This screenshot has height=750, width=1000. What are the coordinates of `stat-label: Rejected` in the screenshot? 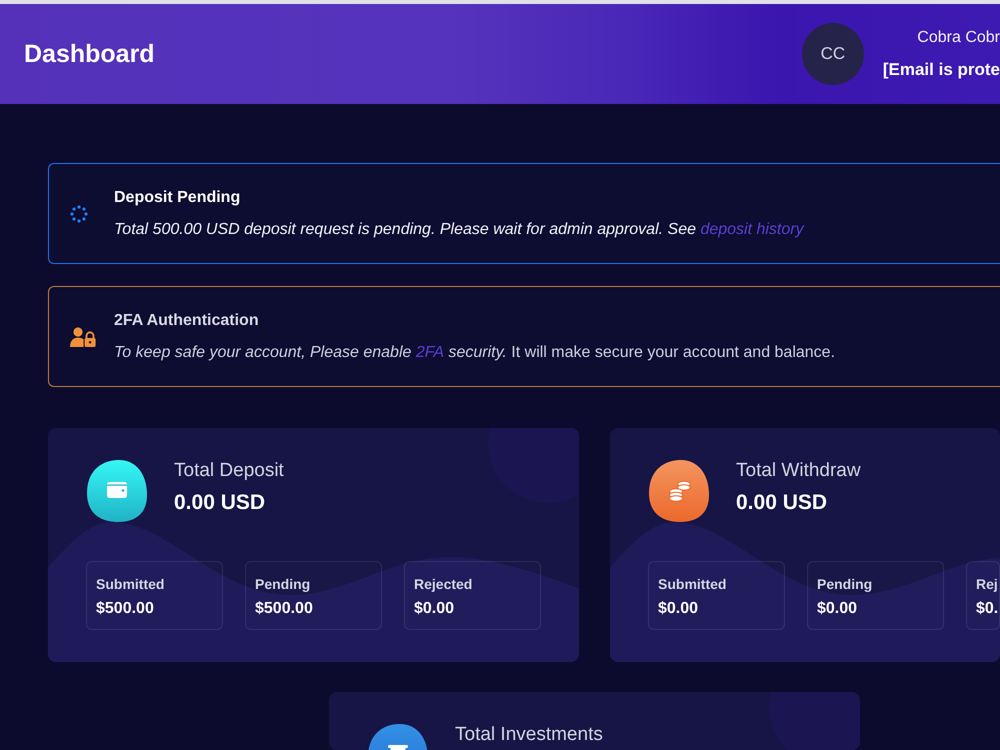 It's located at (444, 584).